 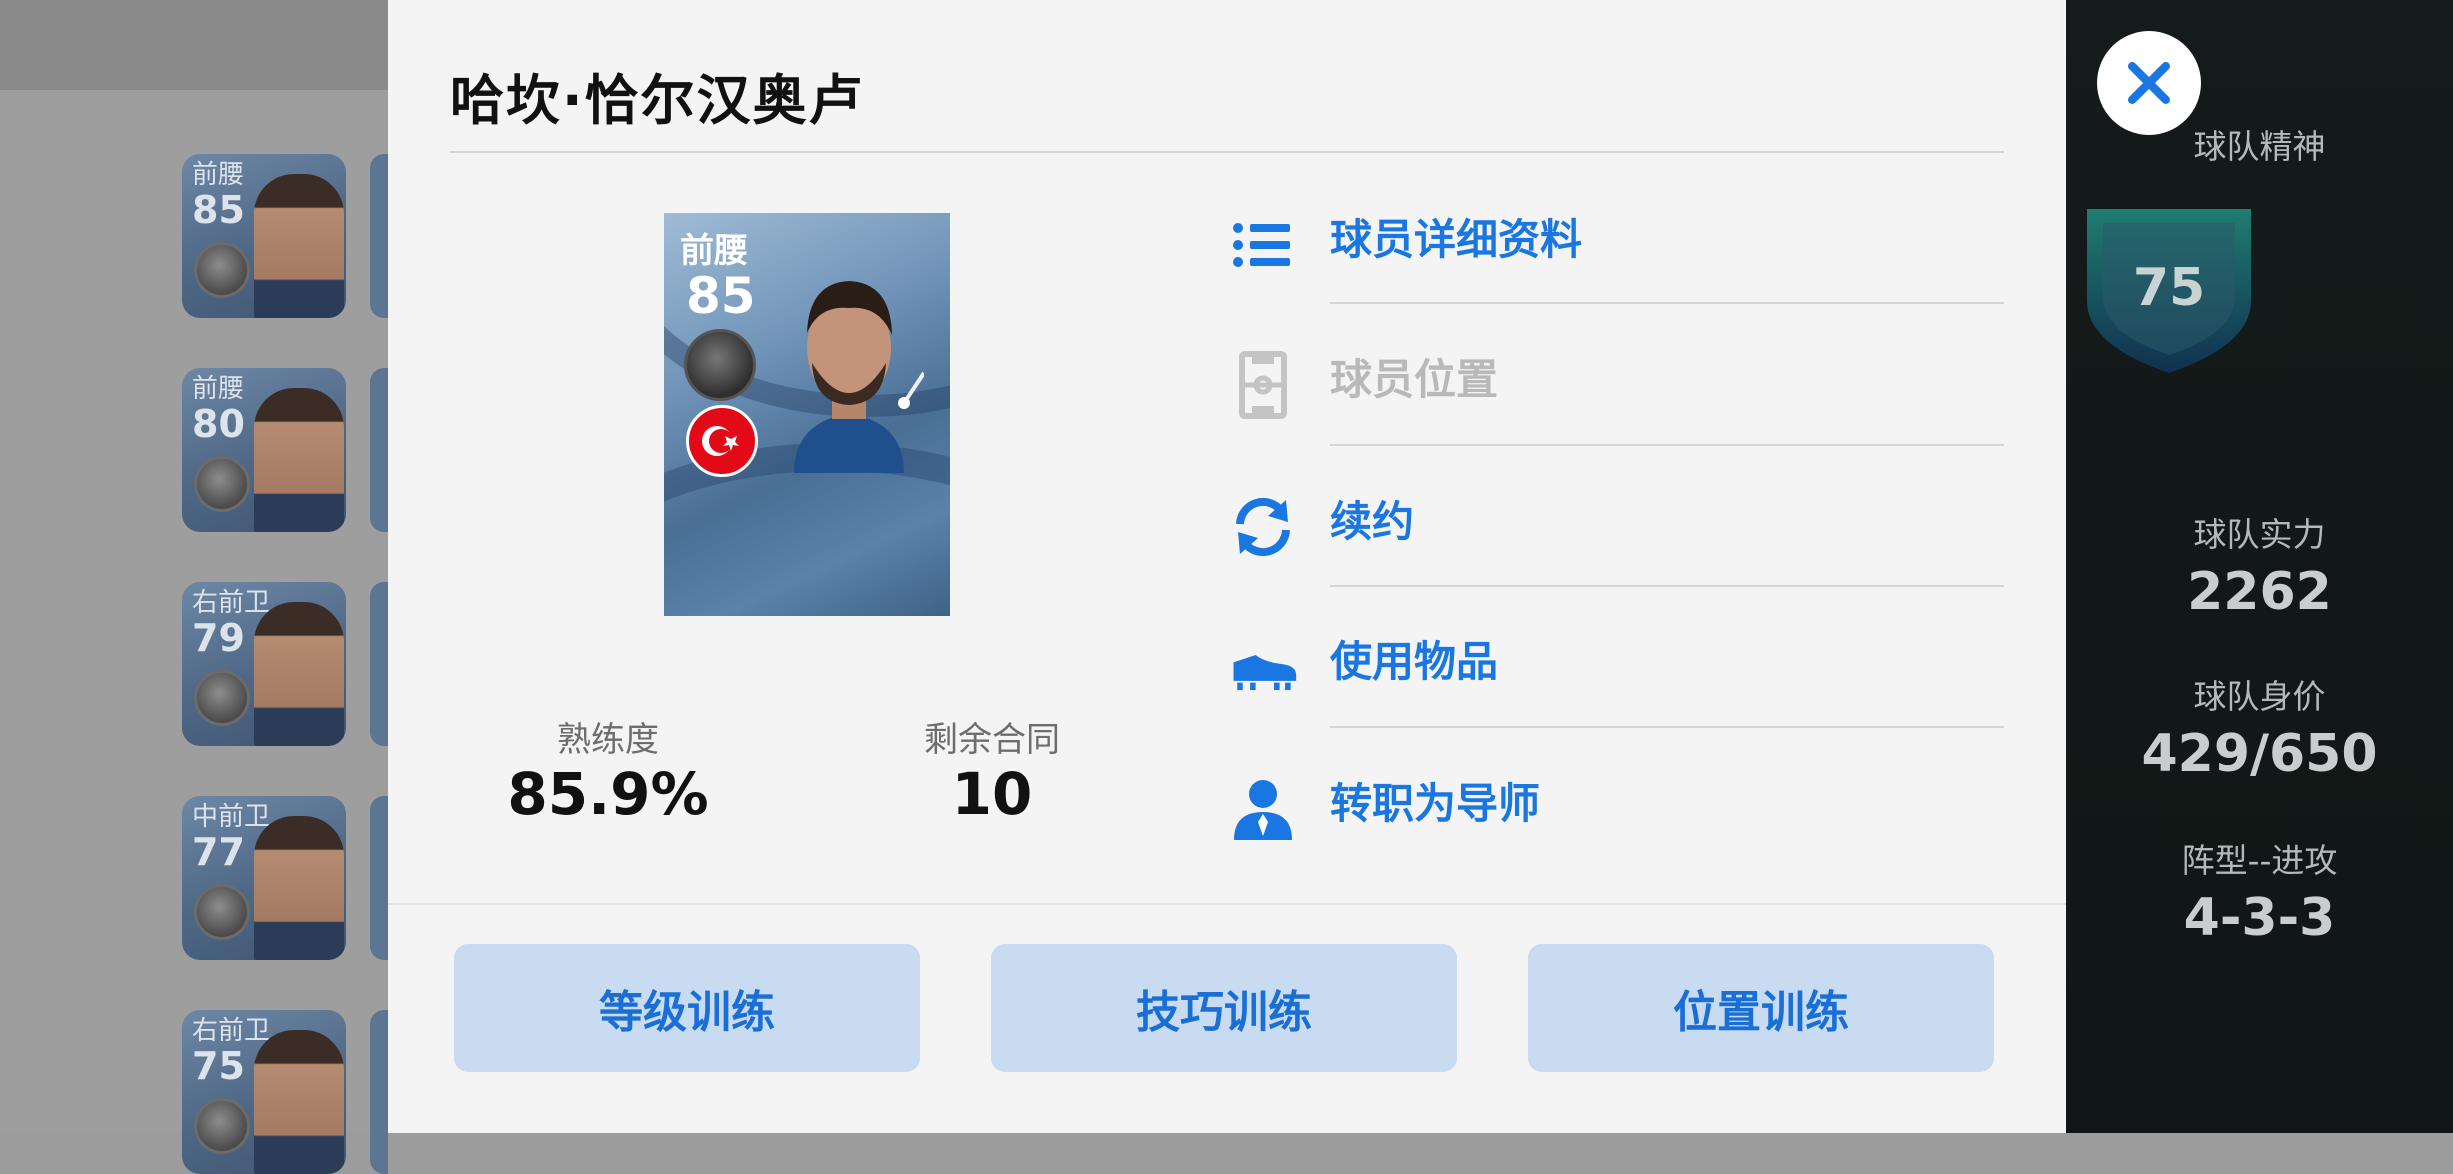 I want to click on boot-icon, so click(x=1265, y=673).